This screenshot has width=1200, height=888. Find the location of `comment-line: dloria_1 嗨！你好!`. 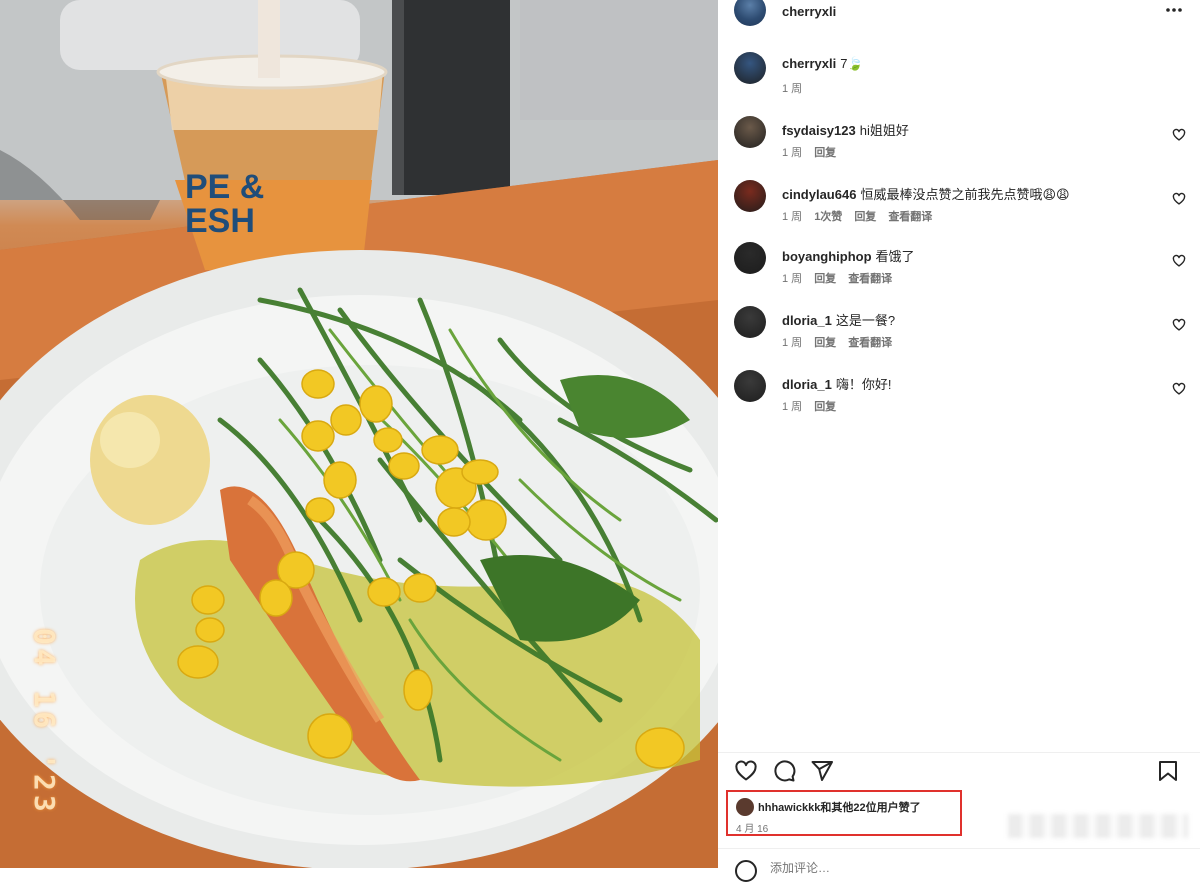

comment-line: dloria_1 嗨！你好! is located at coordinates (836, 383).